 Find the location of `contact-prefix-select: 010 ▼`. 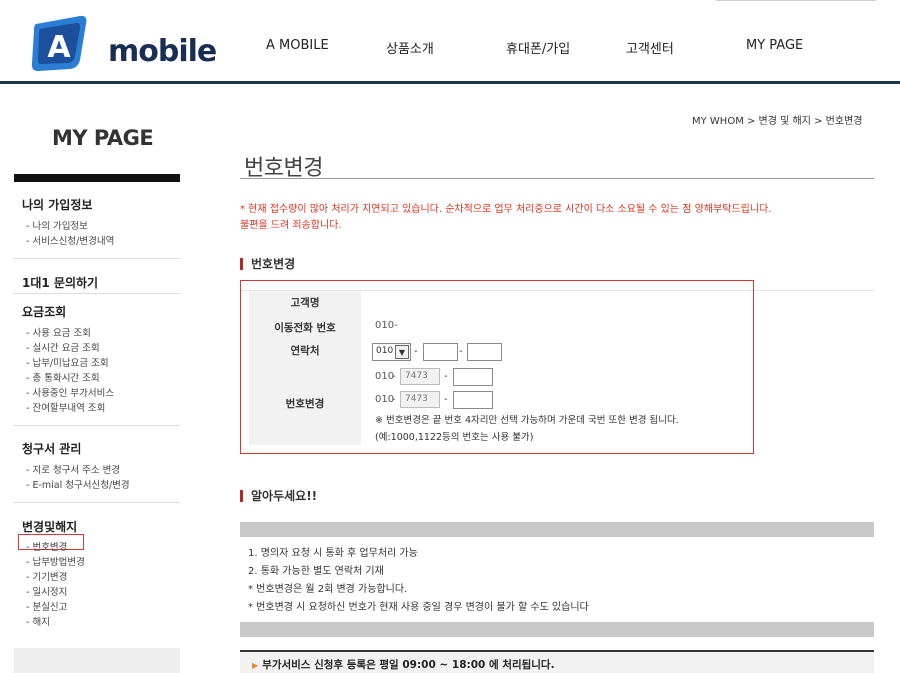

contact-prefix-select: 010 ▼ is located at coordinates (391, 352).